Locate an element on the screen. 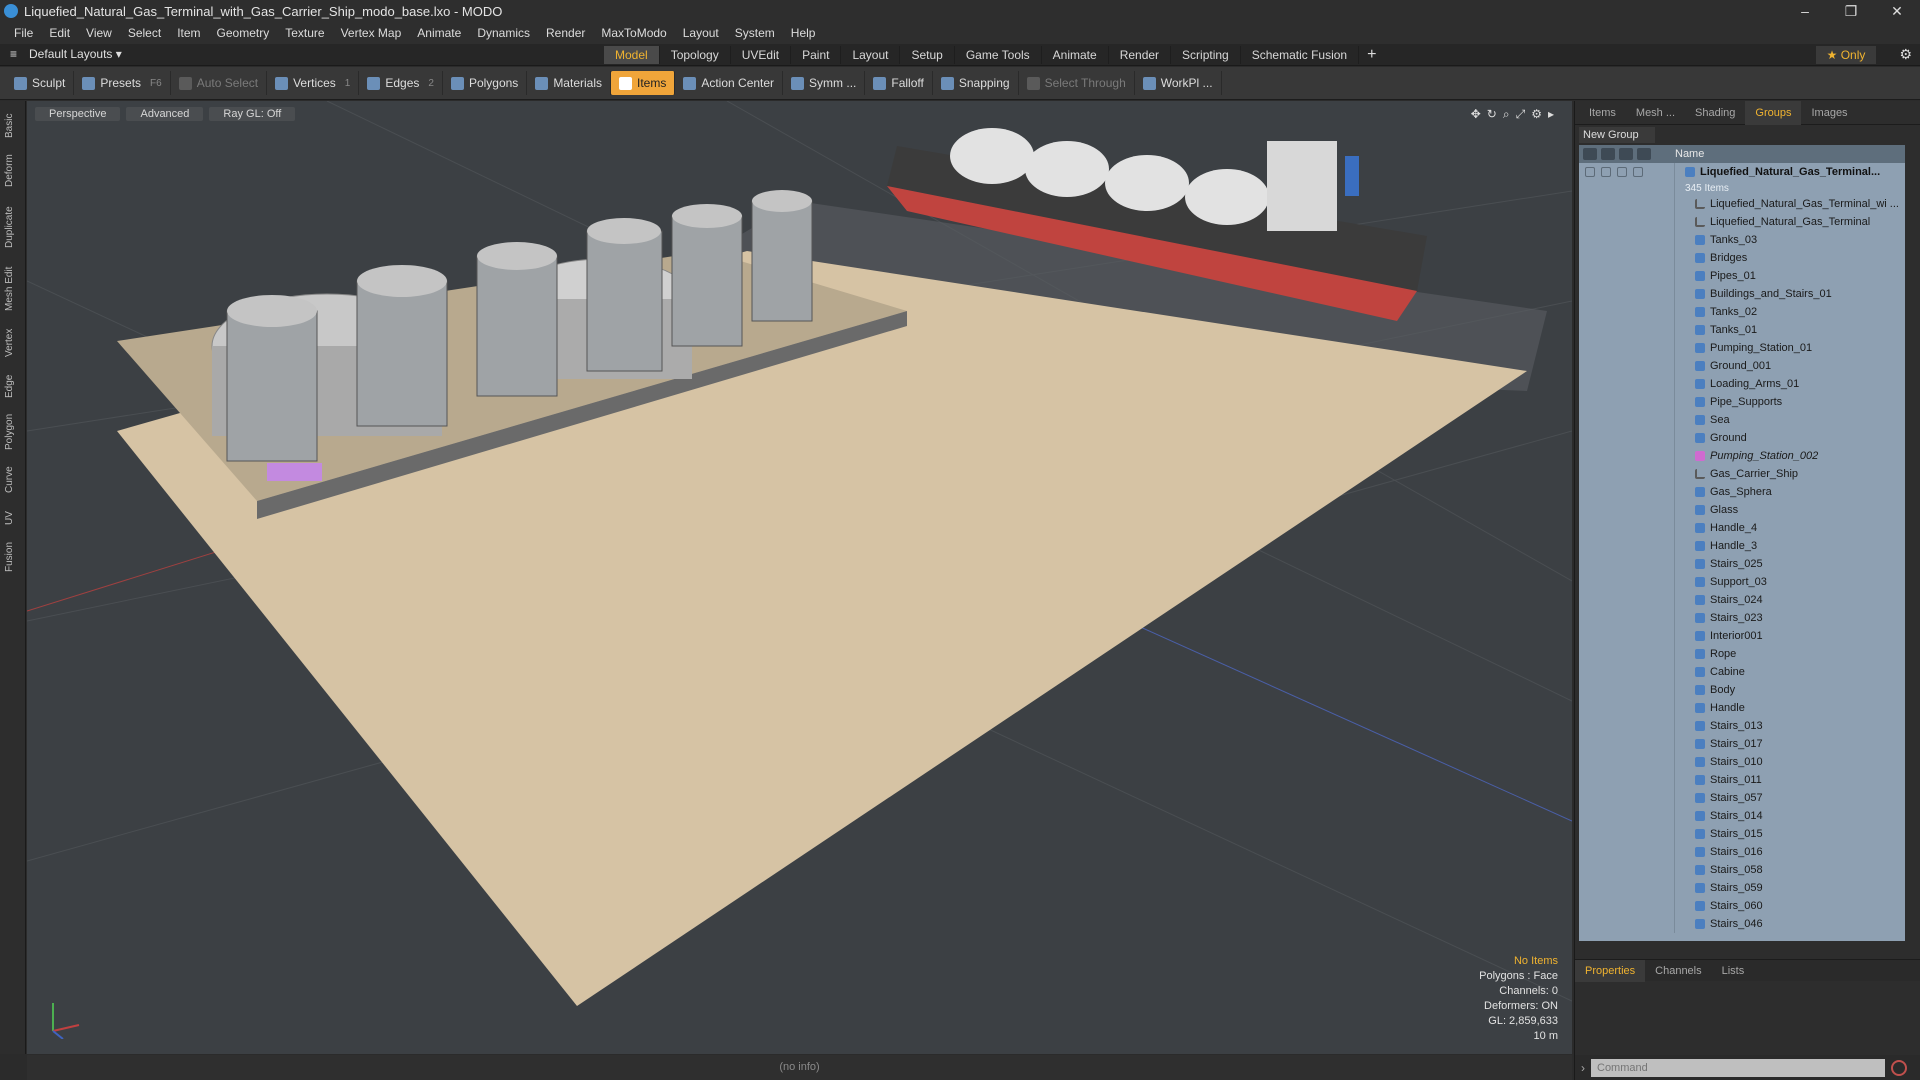 The height and width of the screenshot is (1080, 1920). items-button: Items is located at coordinates (643, 83).